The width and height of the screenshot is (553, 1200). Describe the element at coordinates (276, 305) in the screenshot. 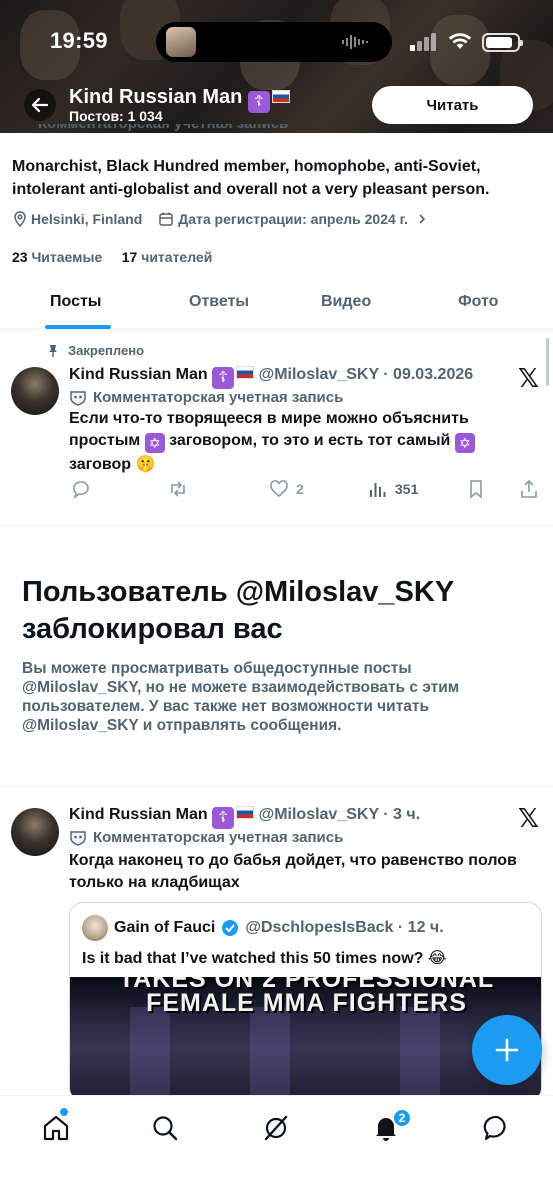

I see `profile-tabs: Посты Ответы Видео Фото` at that location.